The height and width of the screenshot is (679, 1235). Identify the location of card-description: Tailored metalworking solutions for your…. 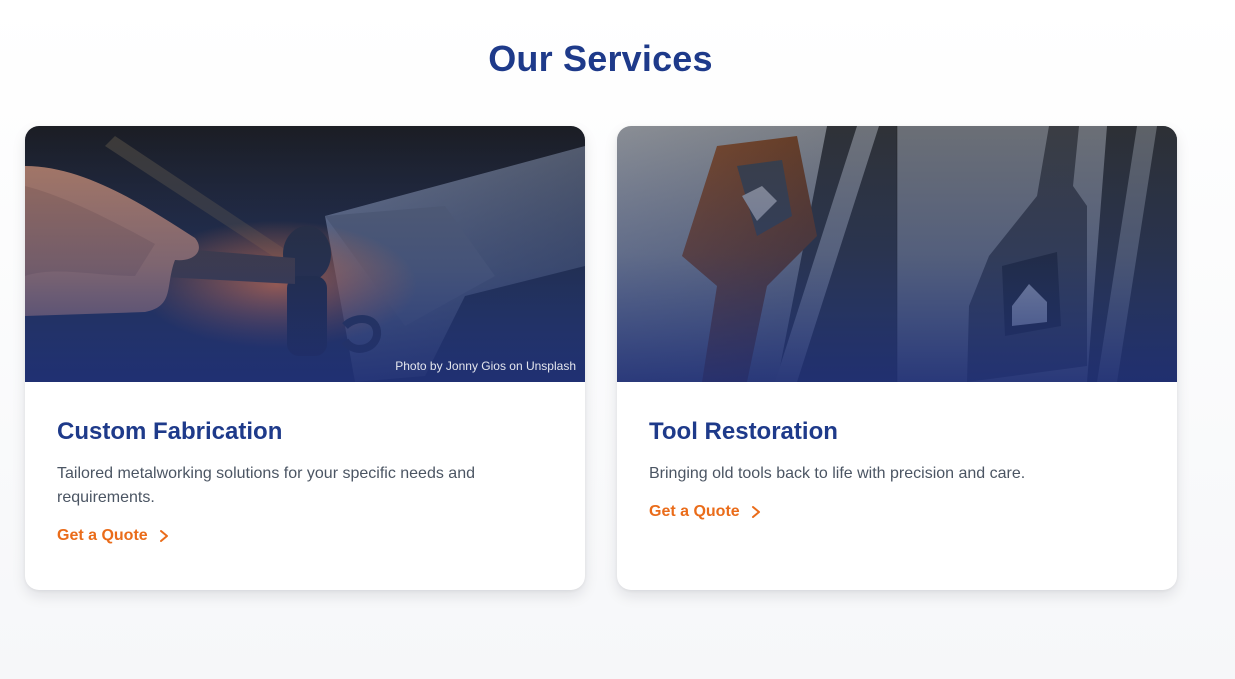
(266, 485).